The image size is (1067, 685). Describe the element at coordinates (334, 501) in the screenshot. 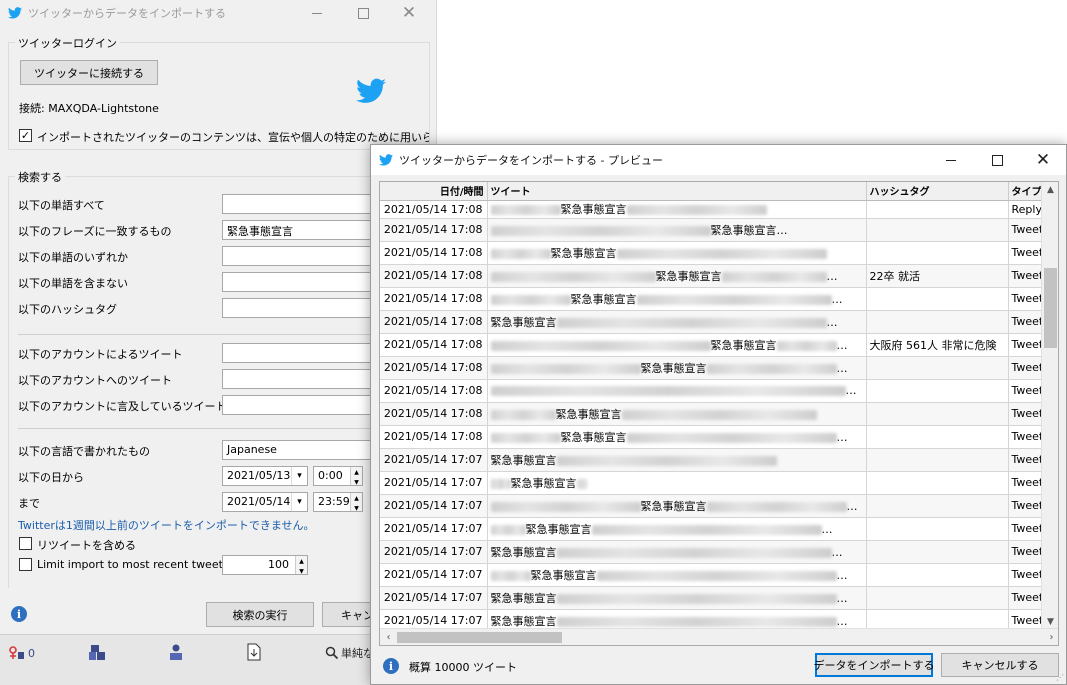

I see `until-time-value: 23:59` at that location.